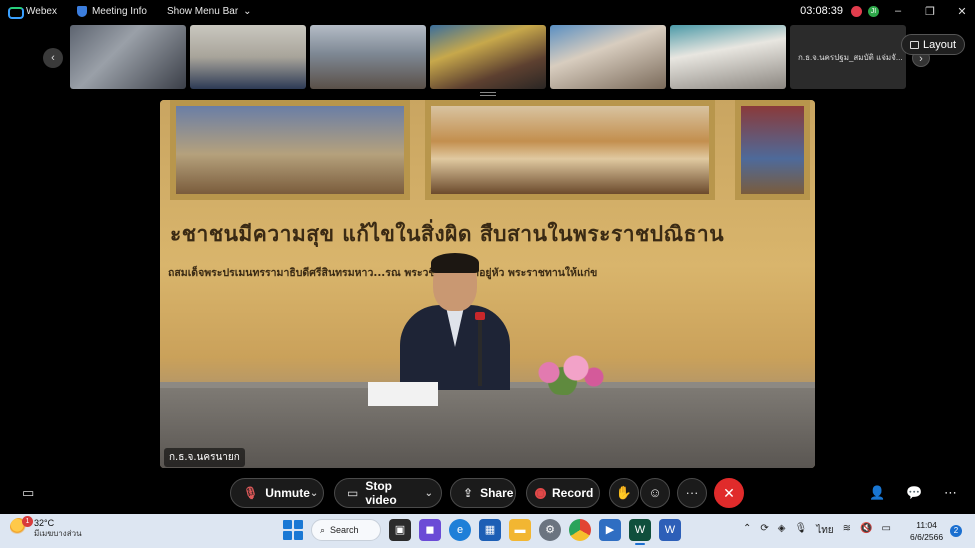 The height and width of the screenshot is (548, 975). Describe the element at coordinates (914, 493) in the screenshot. I see `chat-icon: 💬` at that location.